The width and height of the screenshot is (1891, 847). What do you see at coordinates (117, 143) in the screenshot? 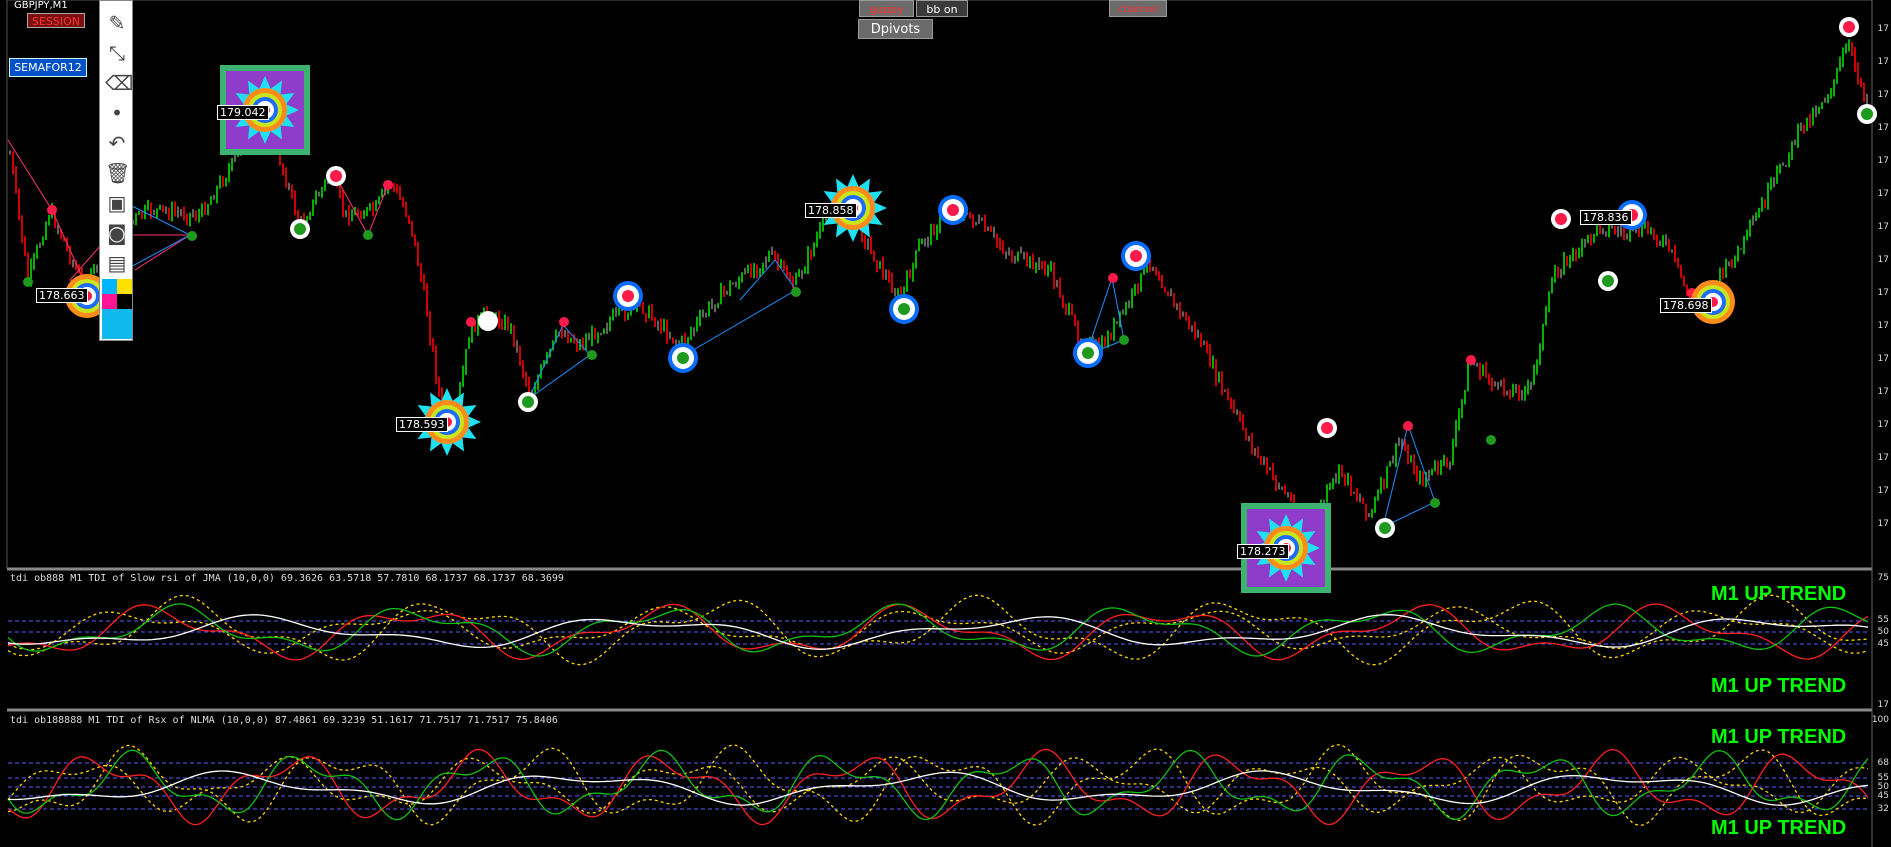
I see `undo-icon: ↶` at bounding box center [117, 143].